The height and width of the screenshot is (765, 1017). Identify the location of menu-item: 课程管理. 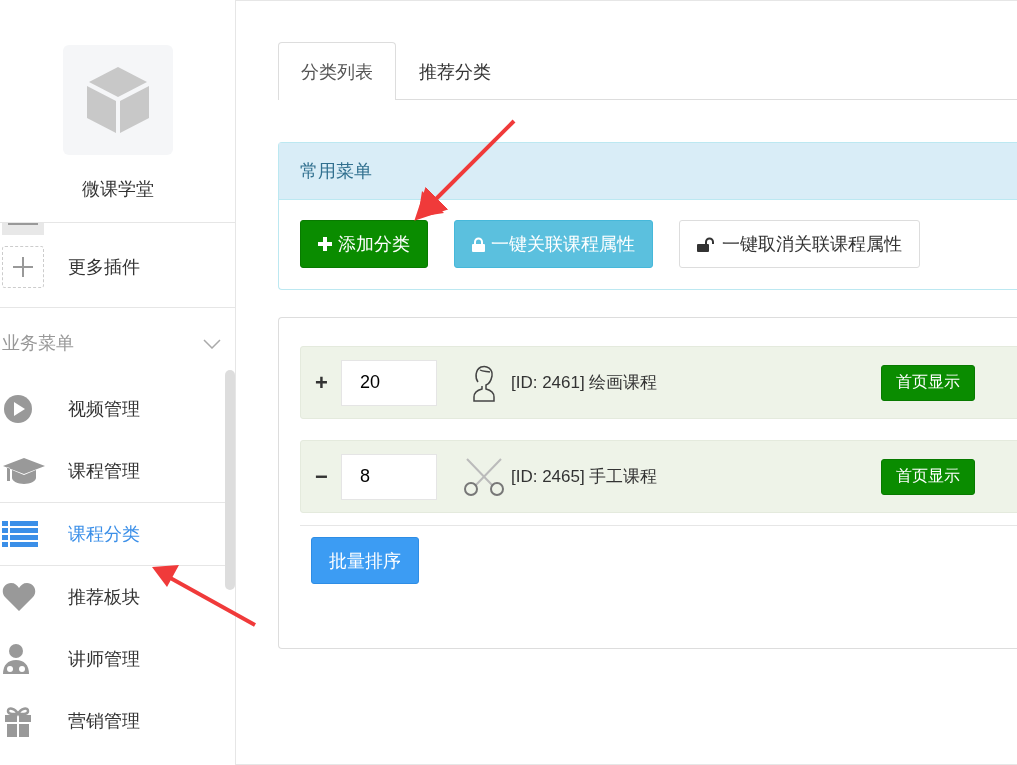
(112, 471).